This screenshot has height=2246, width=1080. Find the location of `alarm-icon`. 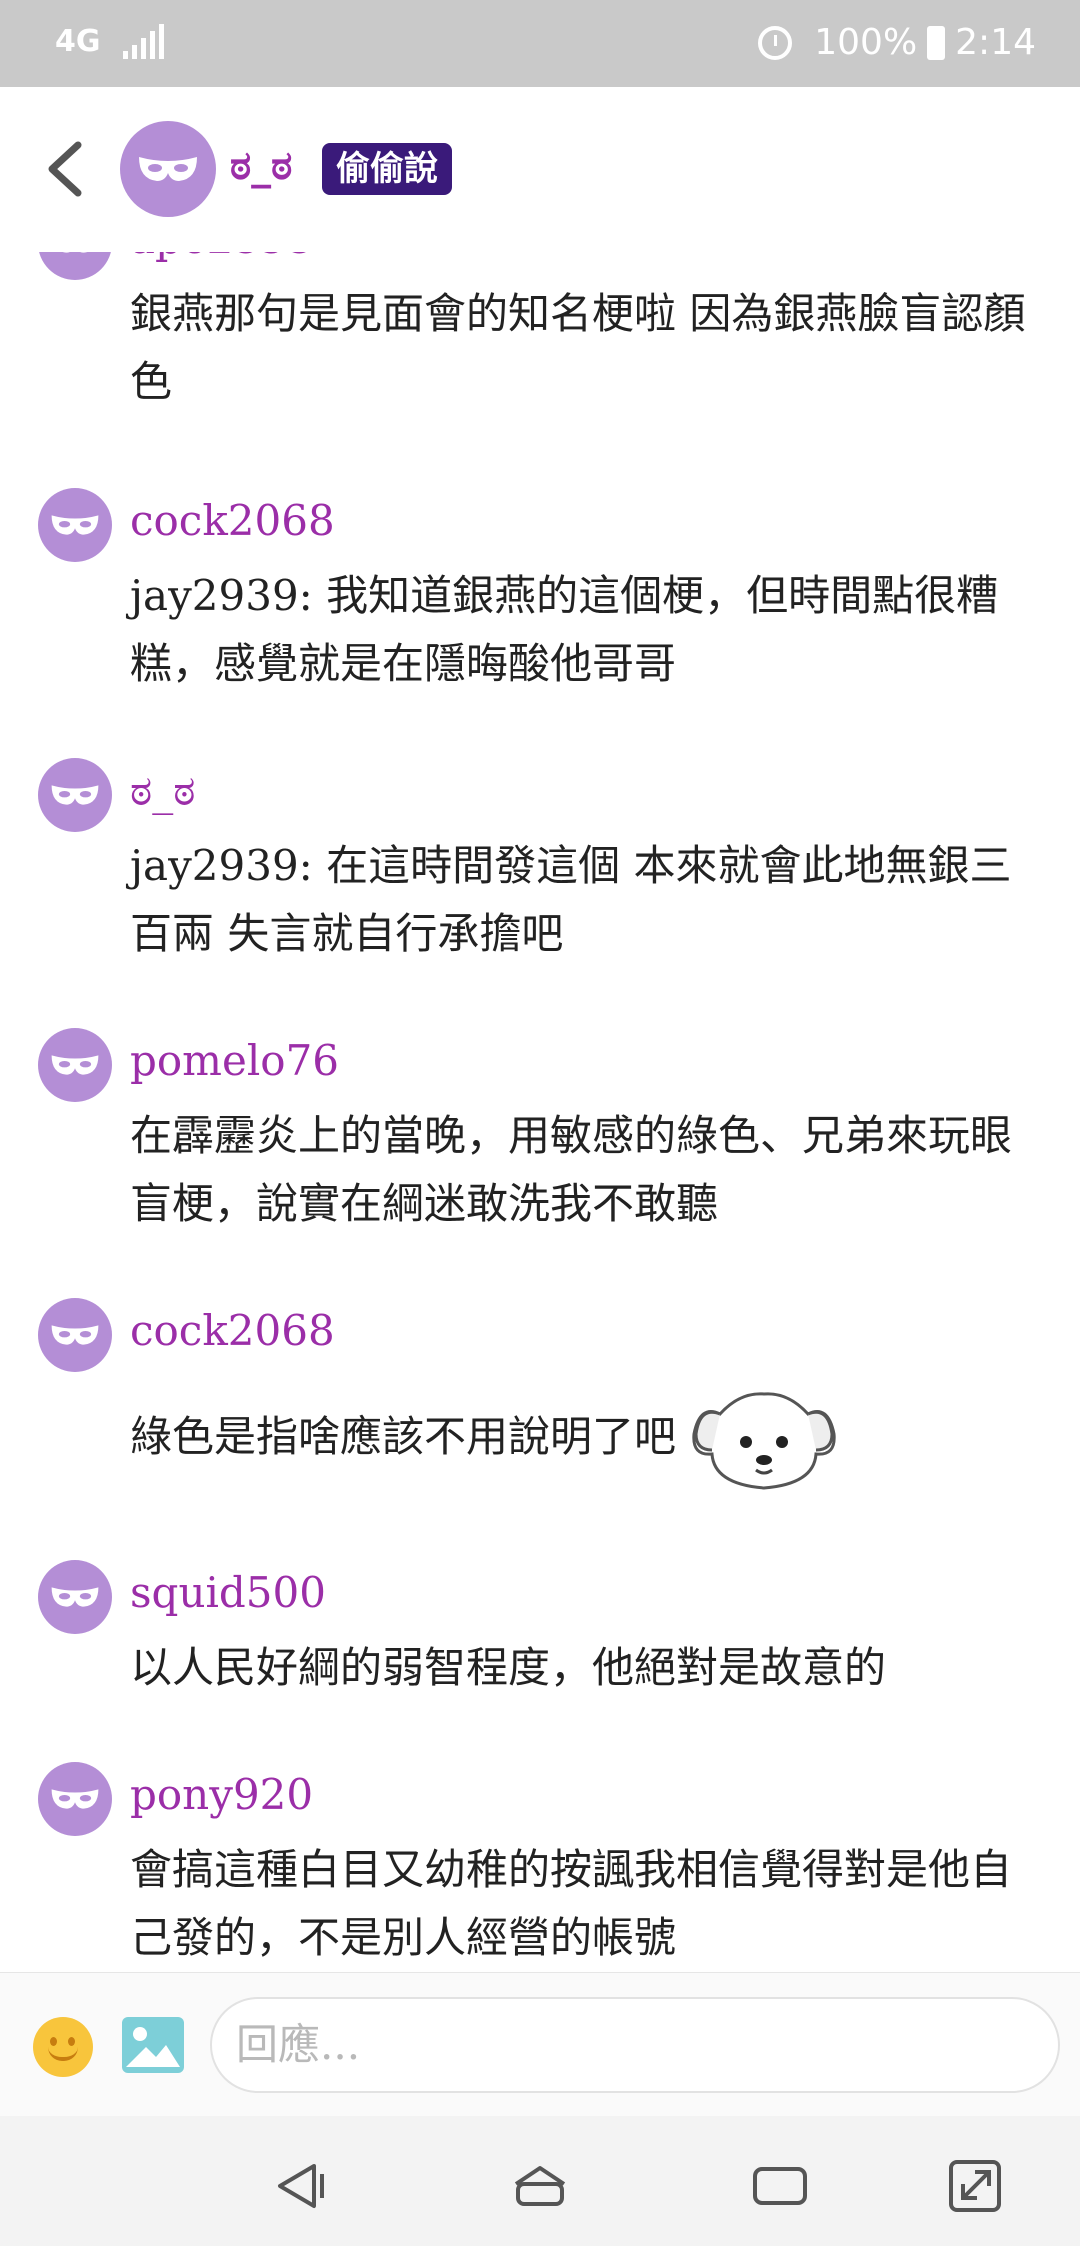

alarm-icon is located at coordinates (775, 43).